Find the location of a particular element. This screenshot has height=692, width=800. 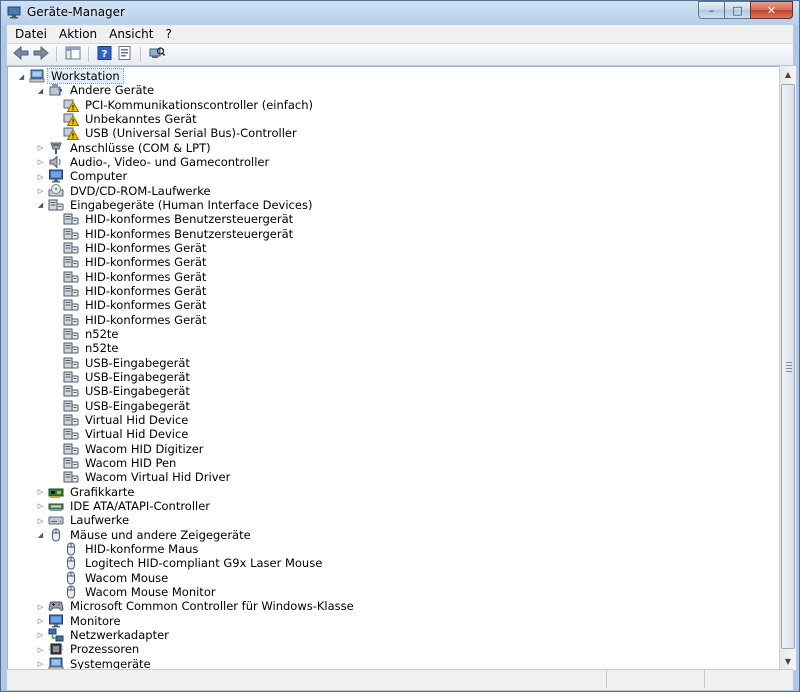

tree-item: Wacom Virtual Hid Driver is located at coordinates (148, 477).